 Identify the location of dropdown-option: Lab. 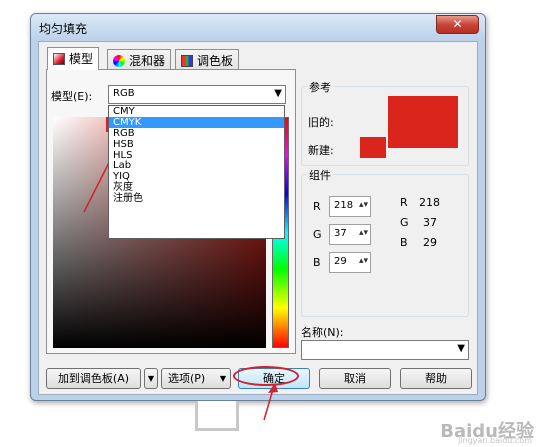
(196, 166).